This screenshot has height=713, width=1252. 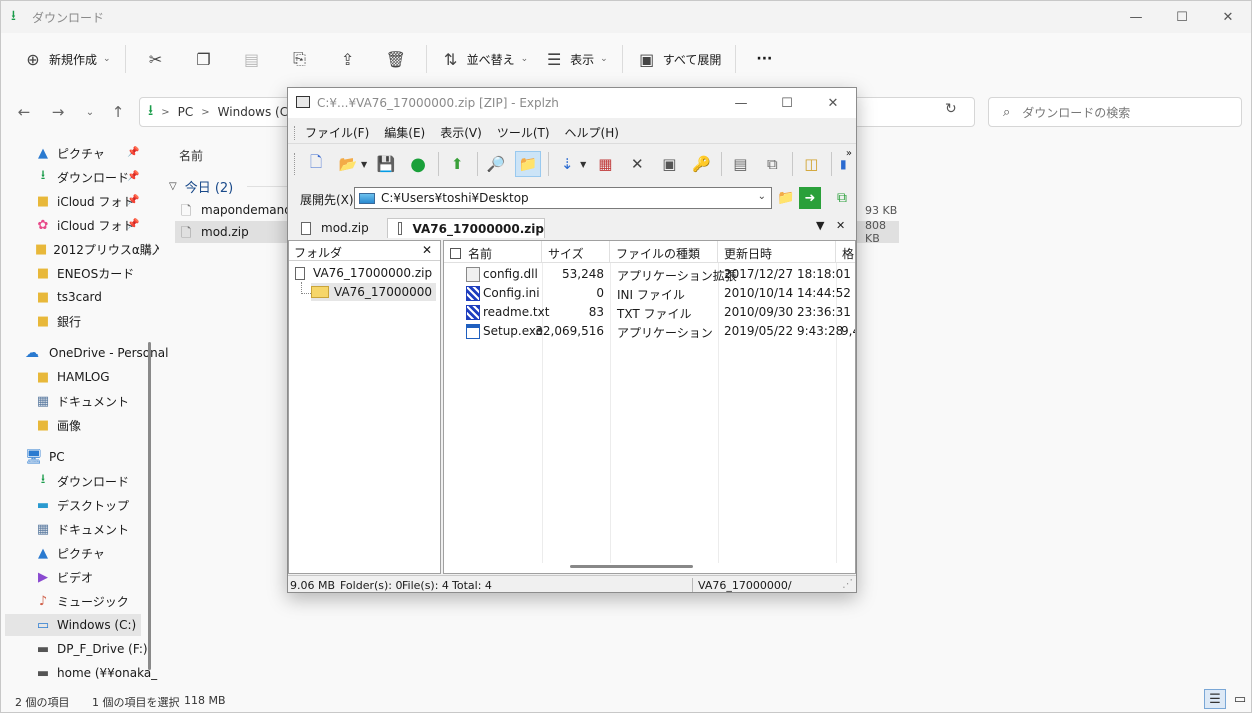 What do you see at coordinates (418, 164) in the screenshot?
I see `test-button: ●` at bounding box center [418, 164].